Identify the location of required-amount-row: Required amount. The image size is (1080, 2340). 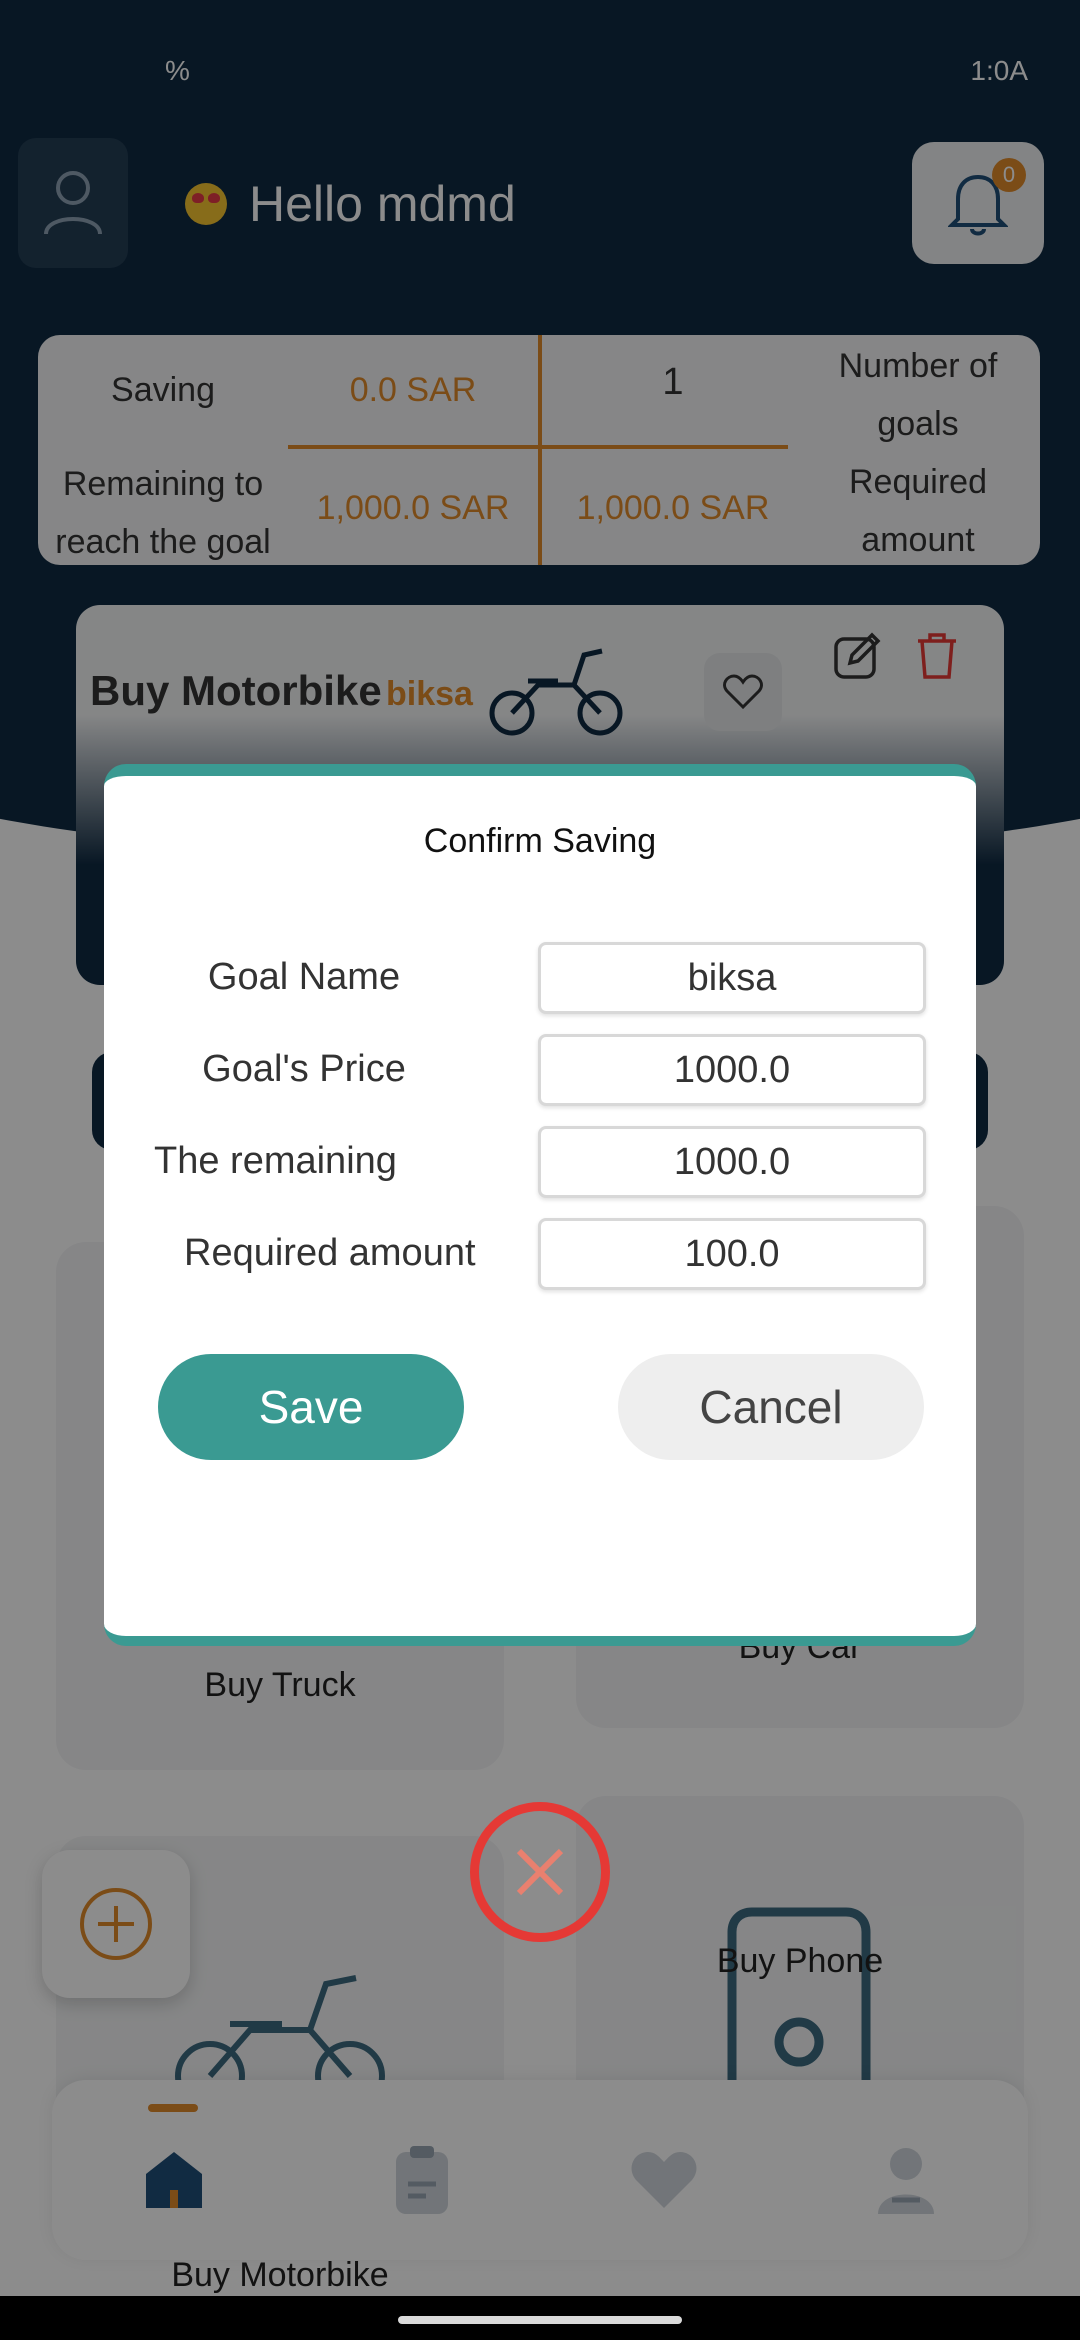
(540, 1254).